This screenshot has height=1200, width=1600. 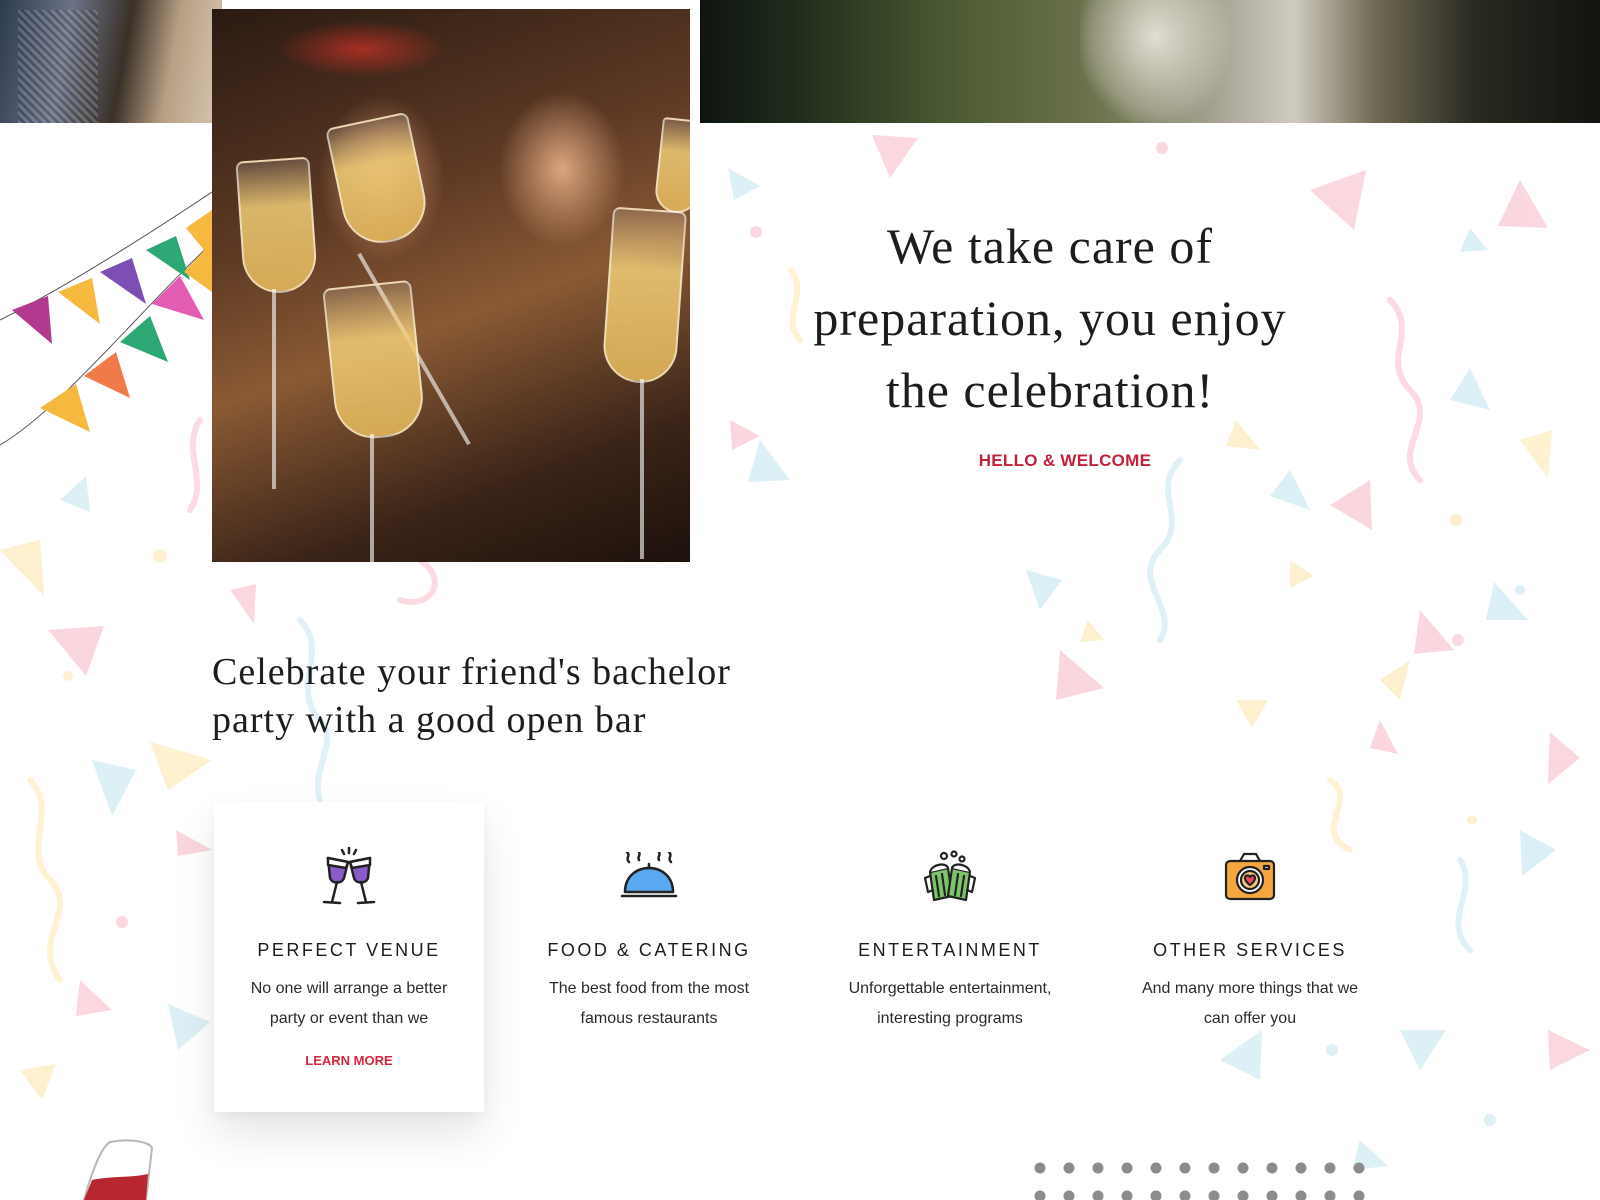 What do you see at coordinates (1250, 950) in the screenshot?
I see `service-title: OTHER SERVICES` at bounding box center [1250, 950].